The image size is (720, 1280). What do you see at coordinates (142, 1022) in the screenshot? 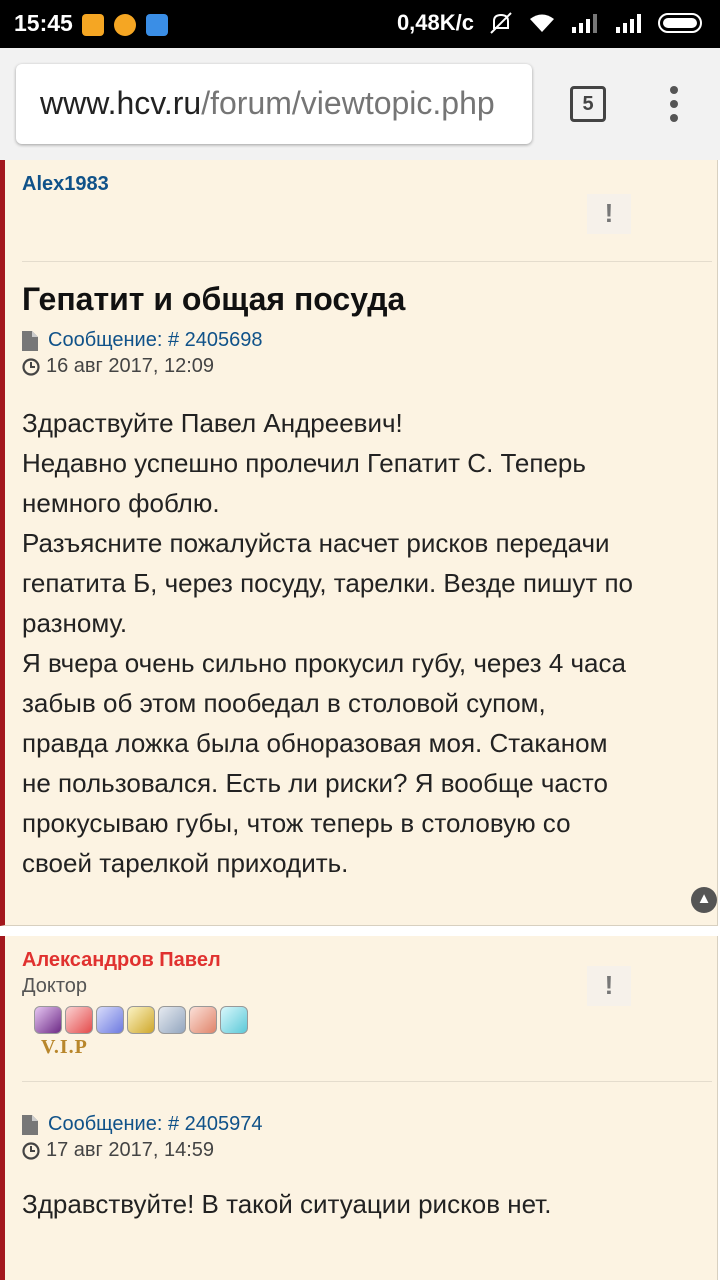
I see `vip-badge` at bounding box center [142, 1022].